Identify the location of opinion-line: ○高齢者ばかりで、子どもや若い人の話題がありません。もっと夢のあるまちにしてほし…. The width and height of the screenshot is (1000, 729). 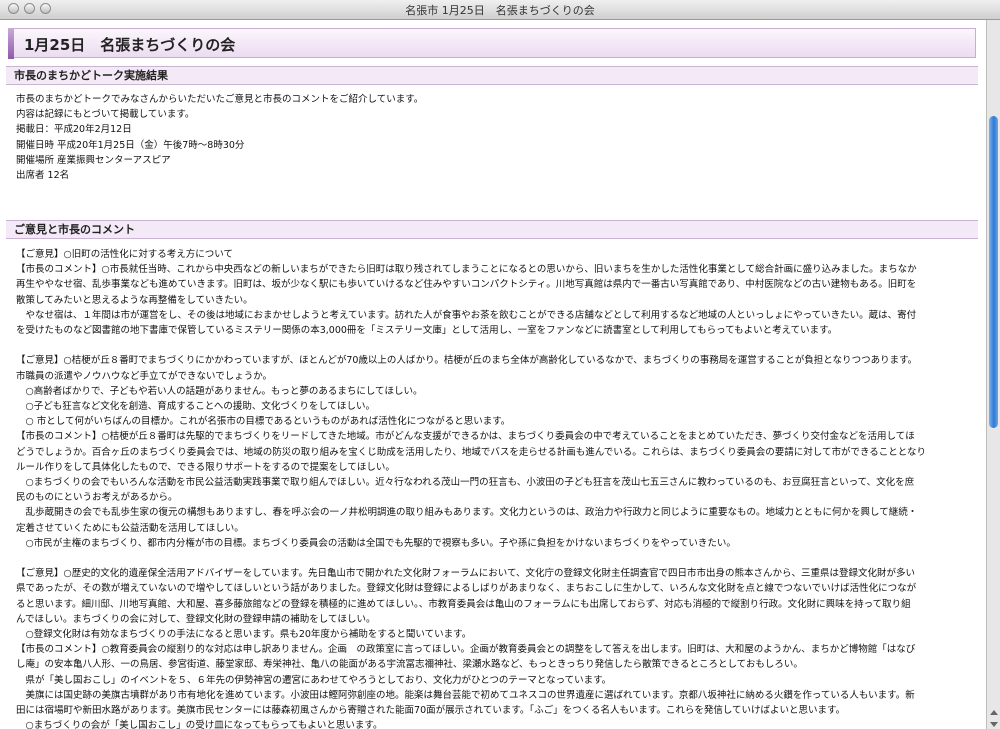
(219, 391).